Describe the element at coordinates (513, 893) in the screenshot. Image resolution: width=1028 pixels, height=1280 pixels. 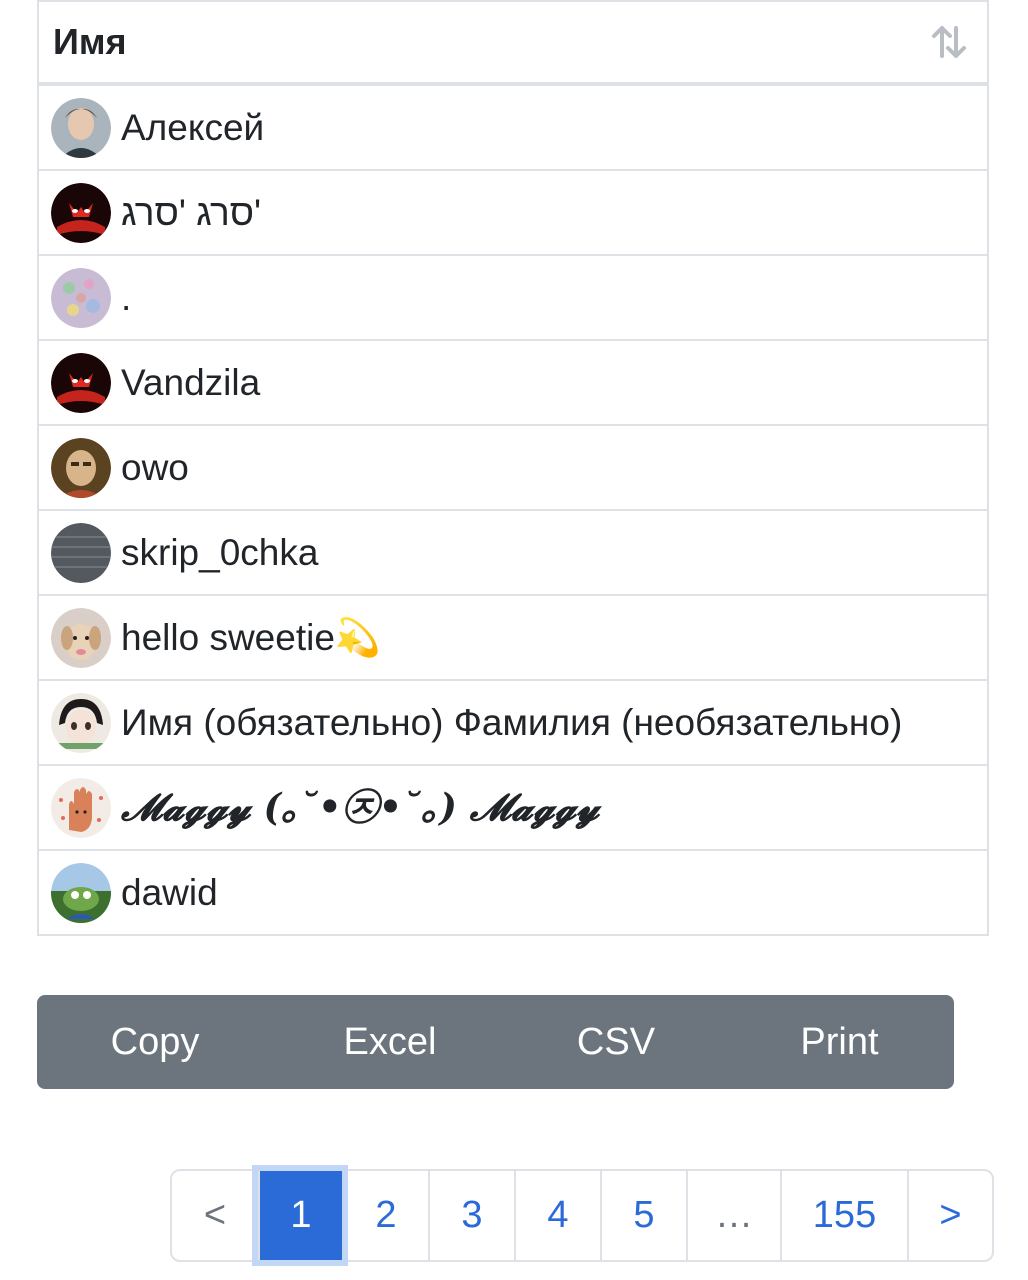
I see `table-row: dawid` at that location.